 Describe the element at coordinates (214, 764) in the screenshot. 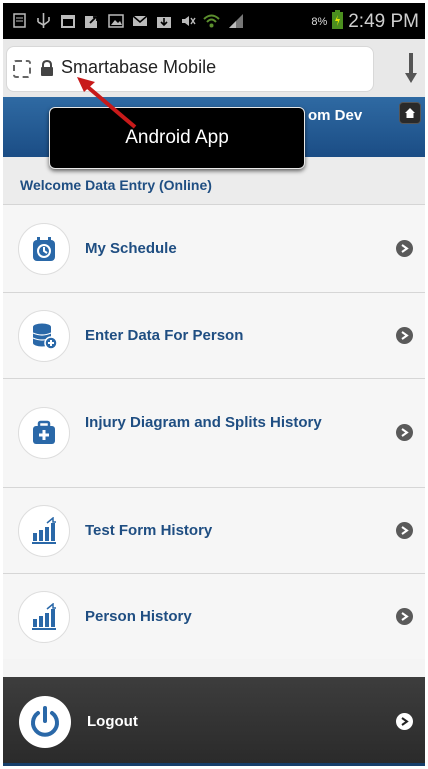

I see `footer-edge` at that location.